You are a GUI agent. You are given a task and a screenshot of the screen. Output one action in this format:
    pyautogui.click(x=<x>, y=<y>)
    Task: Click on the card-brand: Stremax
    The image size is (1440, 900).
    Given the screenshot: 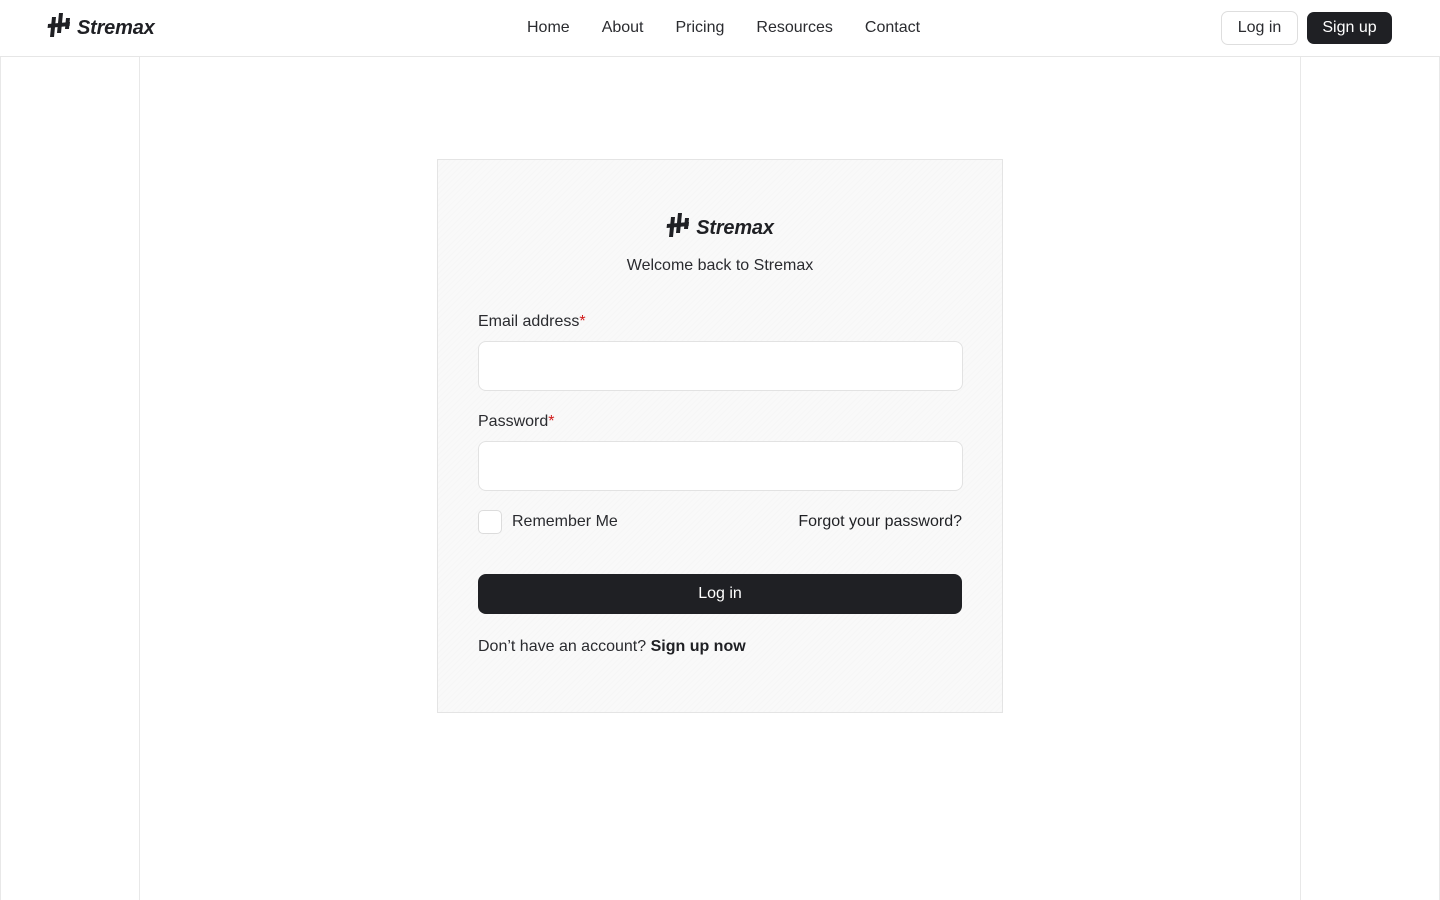 What is the action you would take?
    pyautogui.click(x=720, y=228)
    